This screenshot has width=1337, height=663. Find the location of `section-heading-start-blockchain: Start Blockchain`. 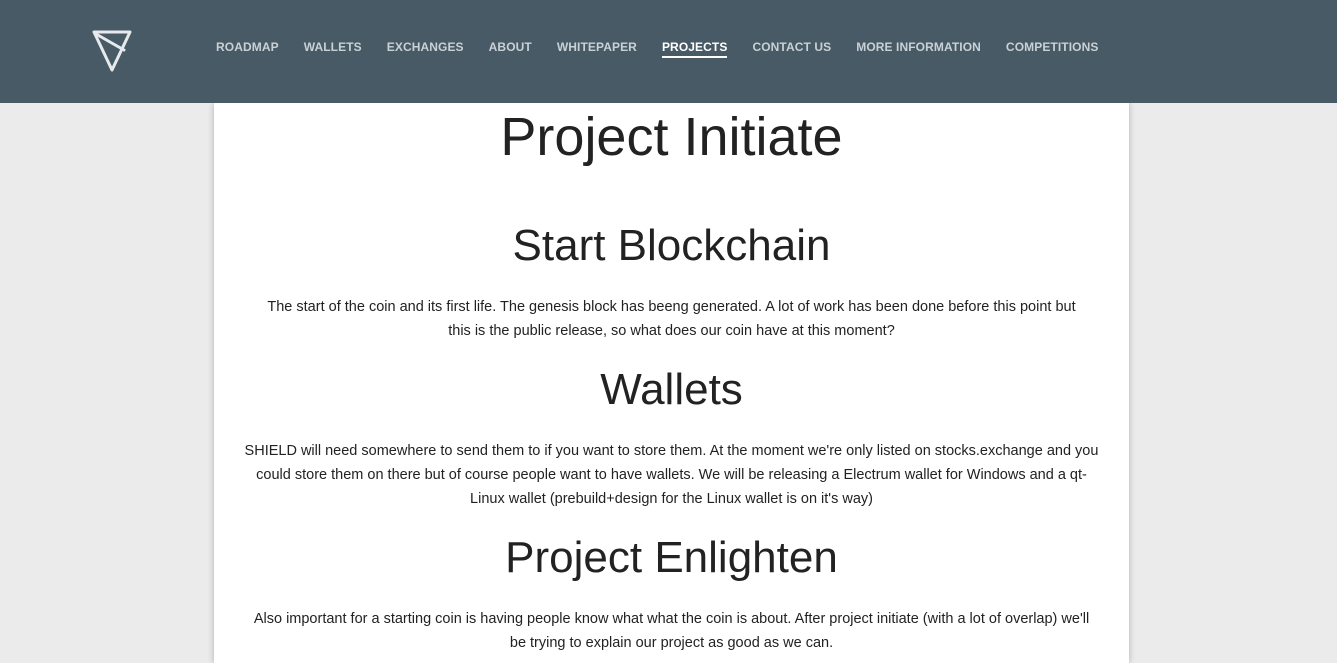

section-heading-start-blockchain: Start Blockchain is located at coordinates (671, 245).